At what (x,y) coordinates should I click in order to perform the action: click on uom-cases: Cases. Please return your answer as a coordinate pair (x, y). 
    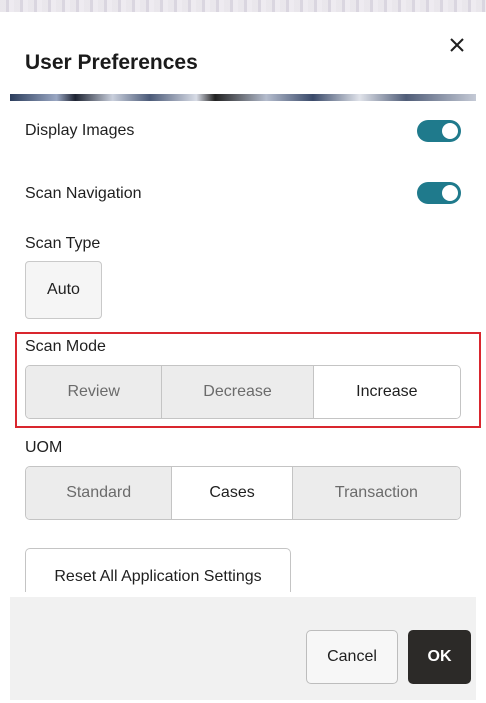
    Looking at the image, I should click on (232, 493).